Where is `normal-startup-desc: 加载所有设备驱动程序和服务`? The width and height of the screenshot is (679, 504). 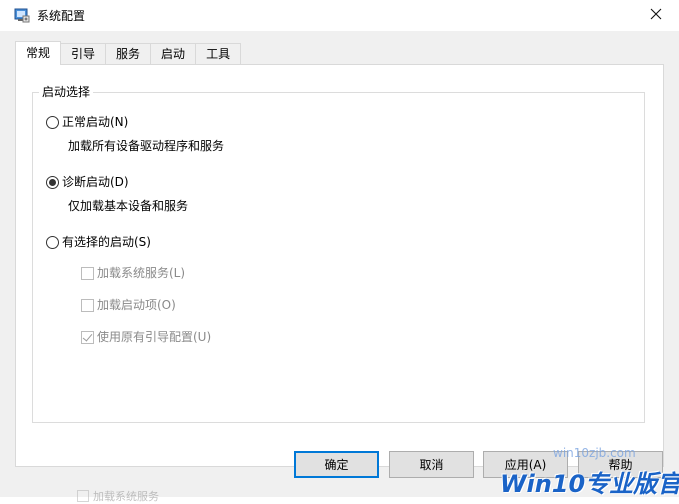 normal-startup-desc: 加载所有设备驱动程序和服务 is located at coordinates (146, 146).